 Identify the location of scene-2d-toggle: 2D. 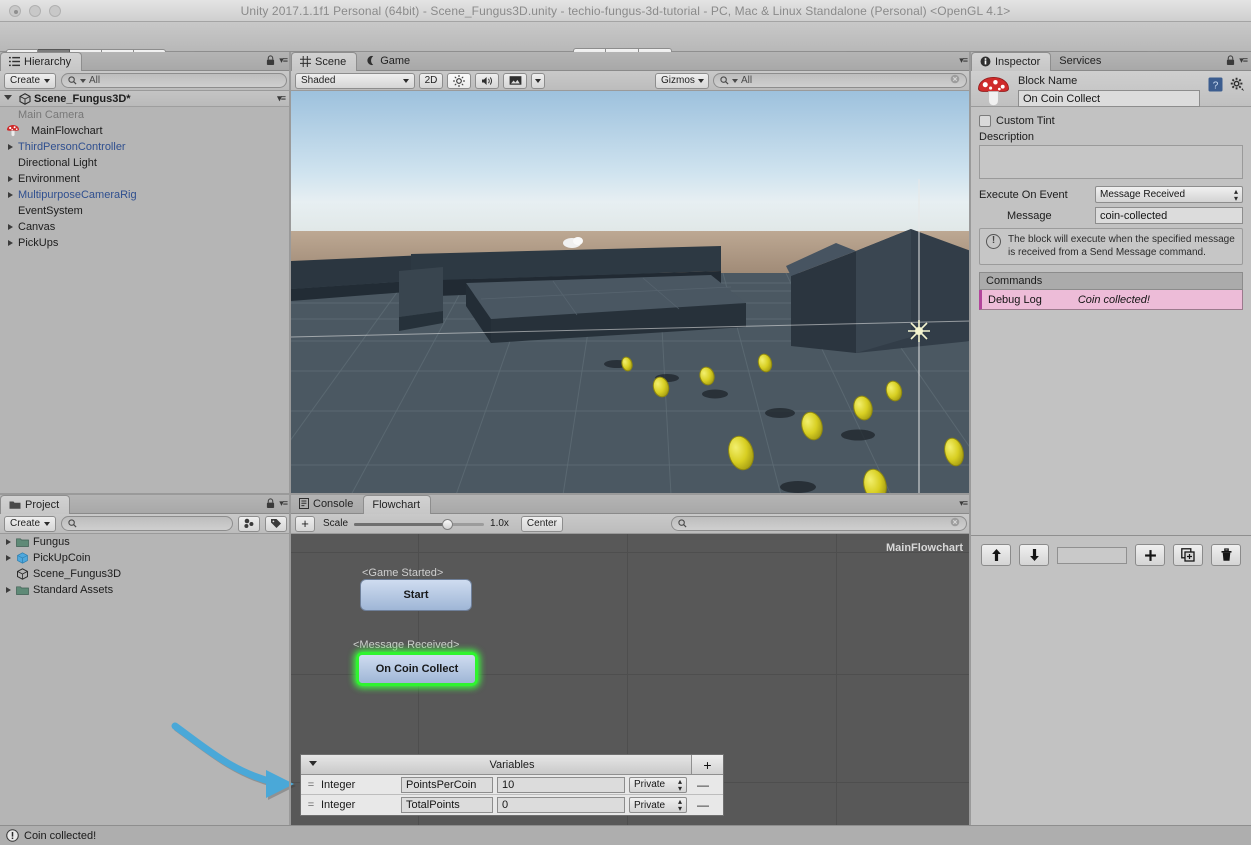
(431, 80).